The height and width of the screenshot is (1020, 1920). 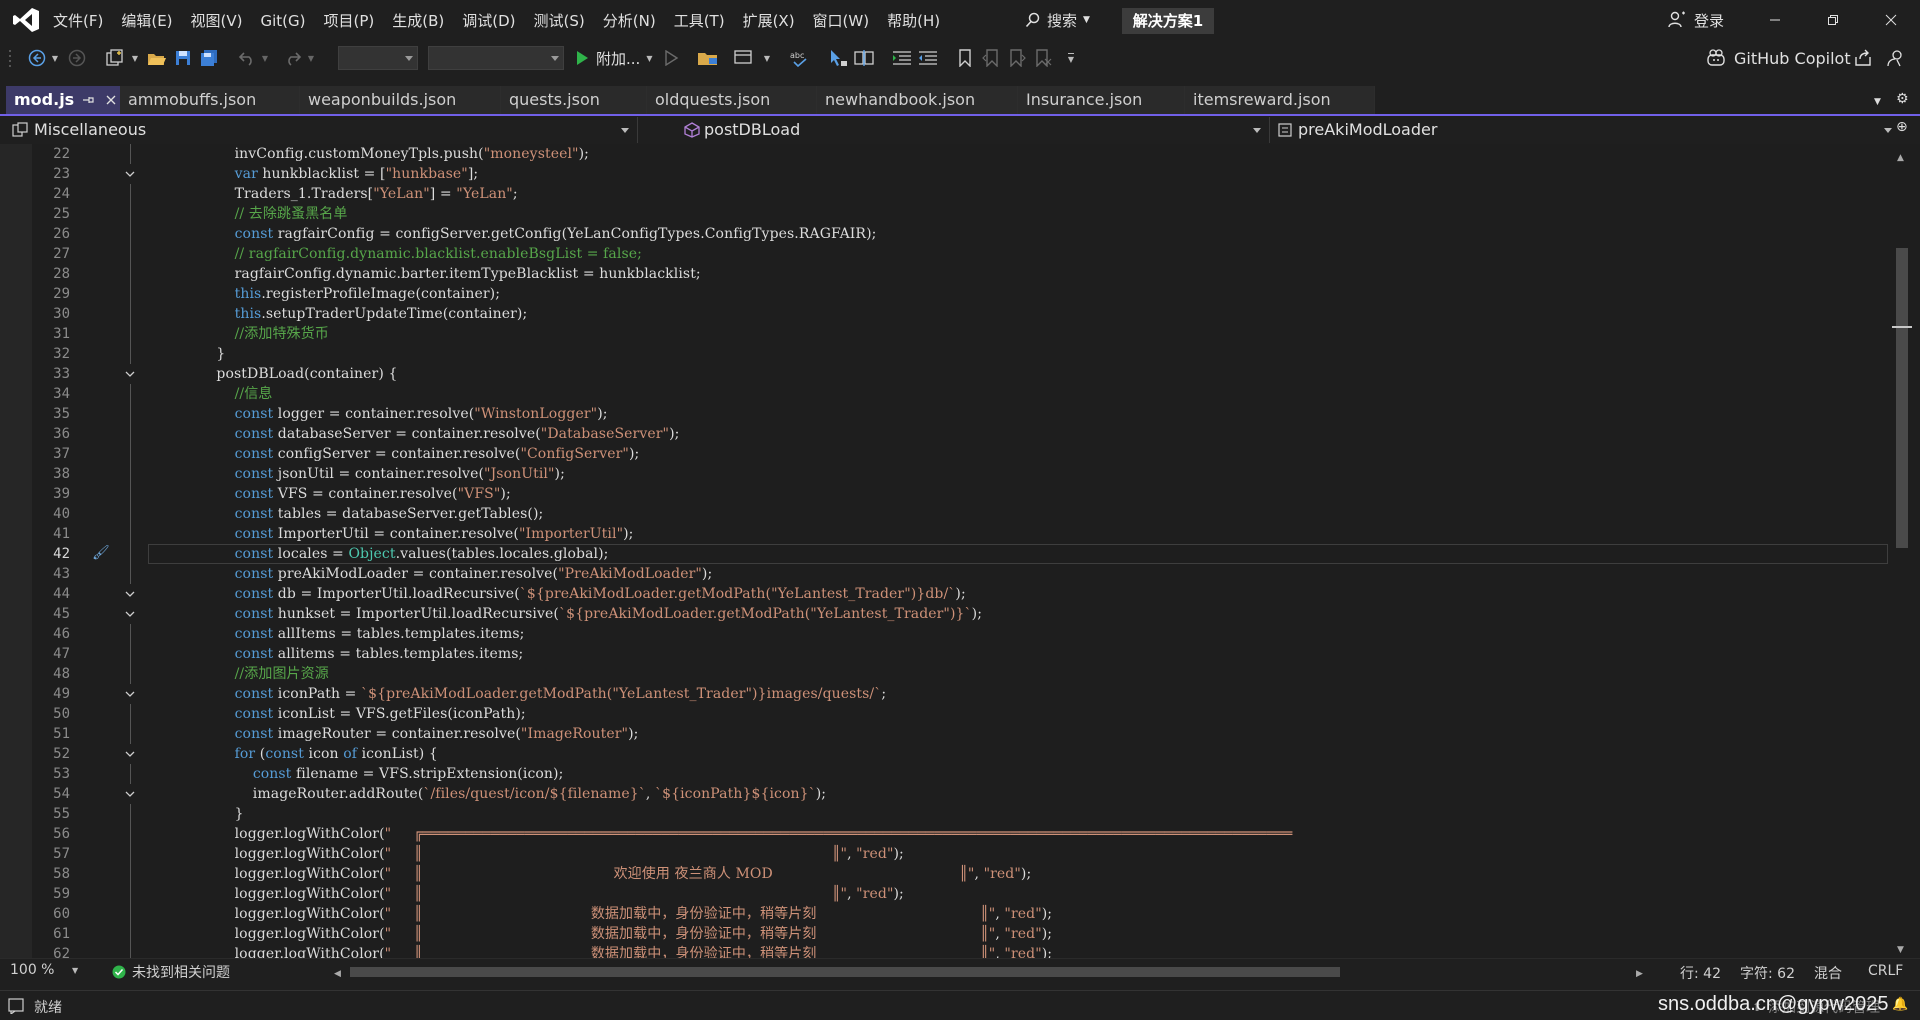 What do you see at coordinates (1828, 973) in the screenshot?
I see `indent-mode-indicator: 混合` at bounding box center [1828, 973].